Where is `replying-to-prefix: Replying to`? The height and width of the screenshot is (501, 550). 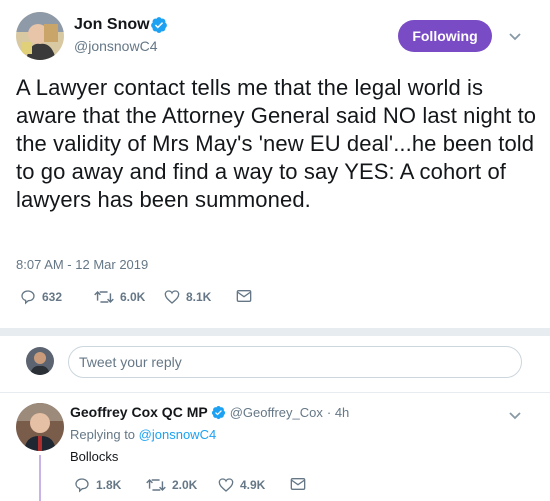
replying-to-prefix: Replying to is located at coordinates (103, 434).